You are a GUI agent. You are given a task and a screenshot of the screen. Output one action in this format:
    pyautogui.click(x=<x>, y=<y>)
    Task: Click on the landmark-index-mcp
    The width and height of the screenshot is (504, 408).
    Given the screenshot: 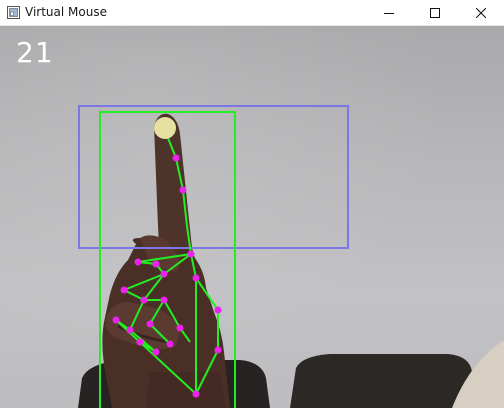 What is the action you would take?
    pyautogui.click(x=191, y=254)
    